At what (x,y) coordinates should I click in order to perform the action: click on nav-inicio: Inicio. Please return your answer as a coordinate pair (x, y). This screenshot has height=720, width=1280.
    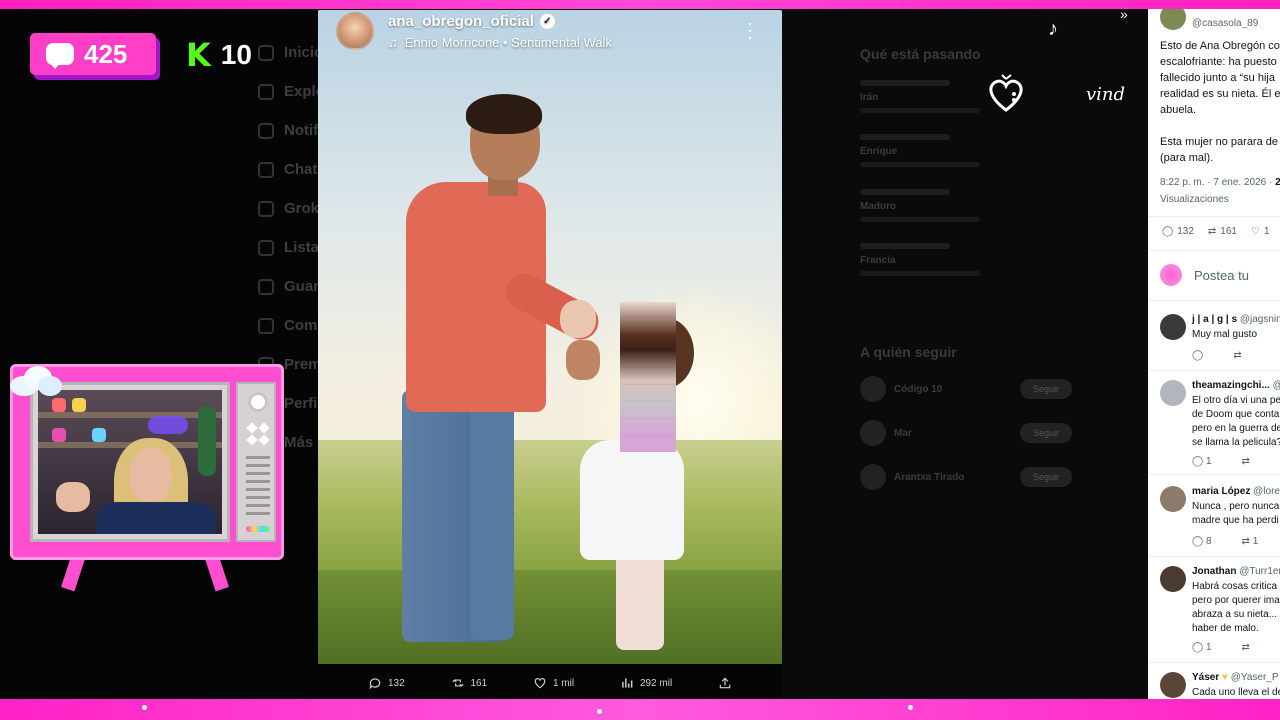
    Looking at the image, I should click on (290, 52).